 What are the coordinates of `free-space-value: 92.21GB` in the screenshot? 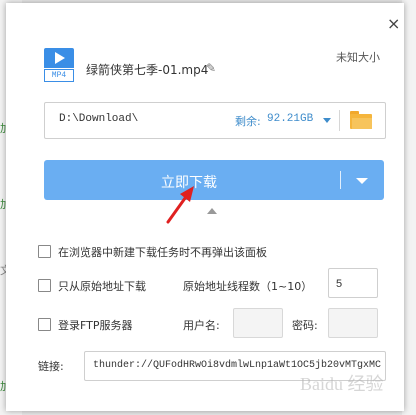 It's located at (290, 119).